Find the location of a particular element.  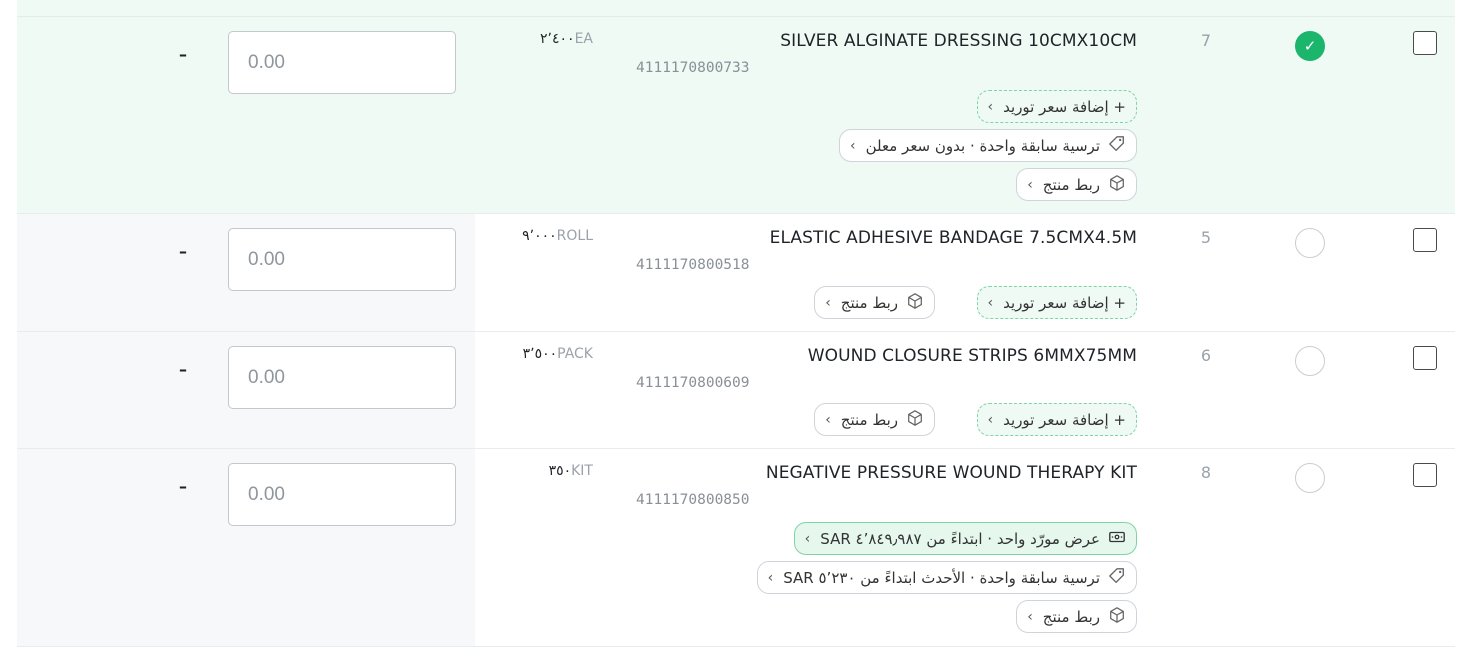

quantity-unit: EA is located at coordinates (583, 39).